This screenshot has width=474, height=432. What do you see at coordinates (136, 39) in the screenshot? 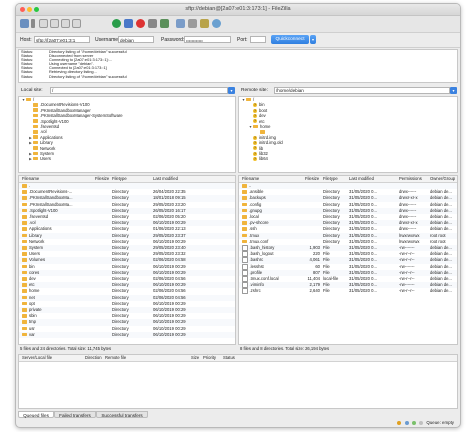
I see `username-input: debian` at bounding box center [136, 39].